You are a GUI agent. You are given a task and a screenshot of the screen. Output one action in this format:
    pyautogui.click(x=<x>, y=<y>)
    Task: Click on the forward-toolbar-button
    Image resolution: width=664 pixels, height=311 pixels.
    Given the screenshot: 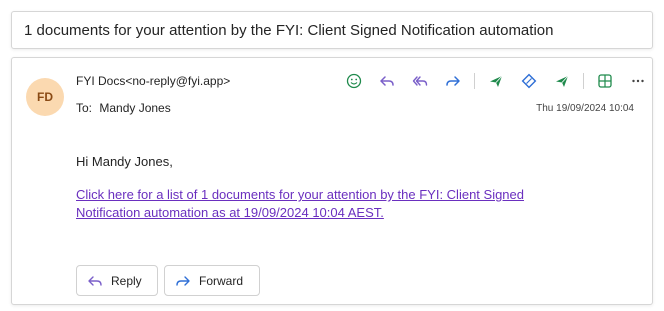 What is the action you would take?
    pyautogui.click(x=453, y=81)
    